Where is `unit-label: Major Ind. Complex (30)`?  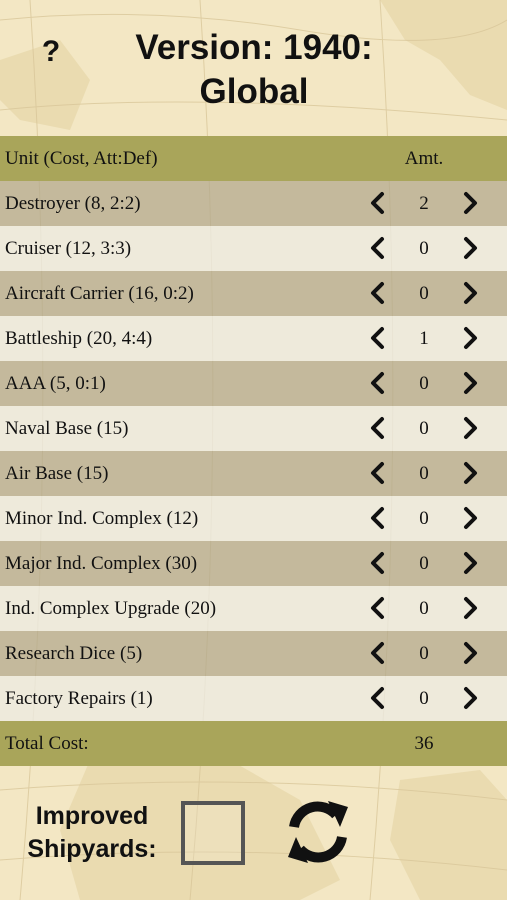 unit-label: Major Ind. Complex (30) is located at coordinates (101, 563).